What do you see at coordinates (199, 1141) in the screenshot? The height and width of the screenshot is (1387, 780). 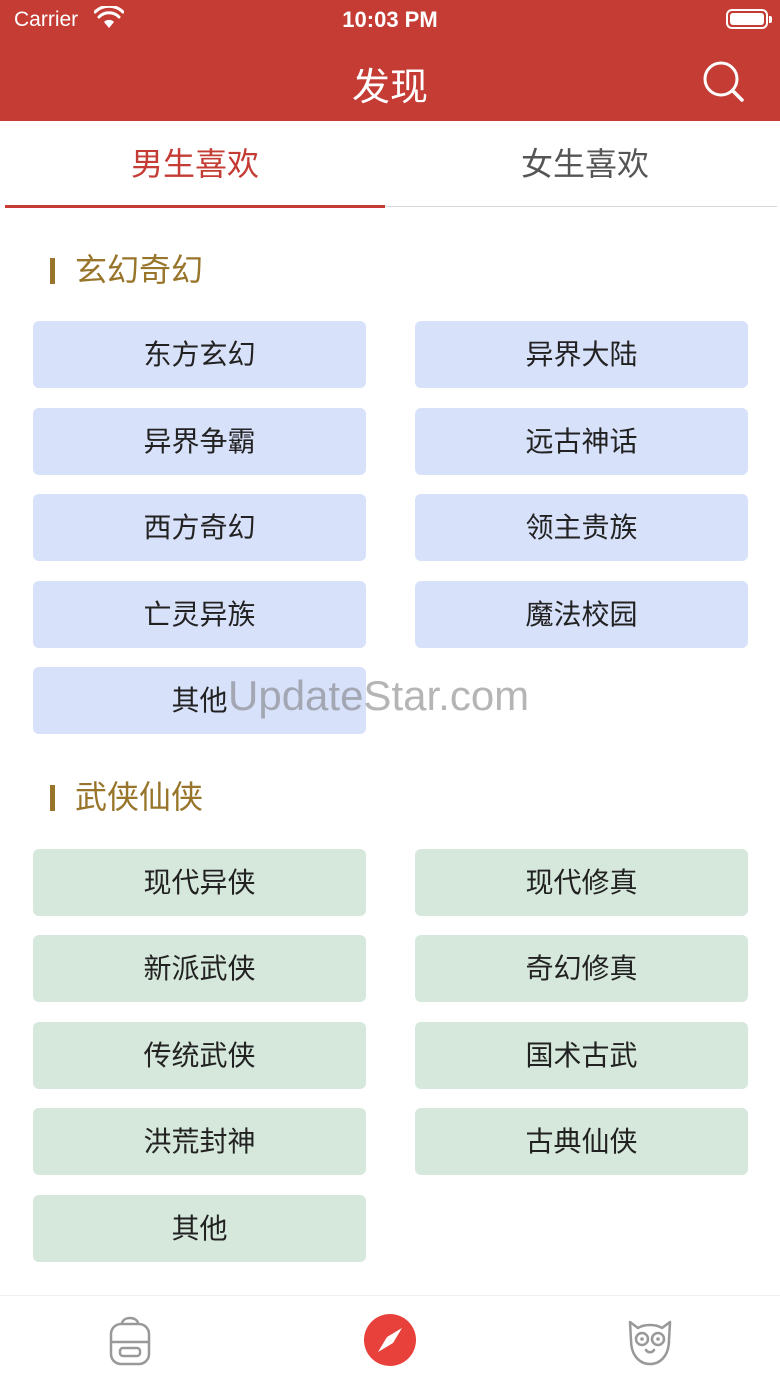 I see `category-chip: 洪荒封神` at bounding box center [199, 1141].